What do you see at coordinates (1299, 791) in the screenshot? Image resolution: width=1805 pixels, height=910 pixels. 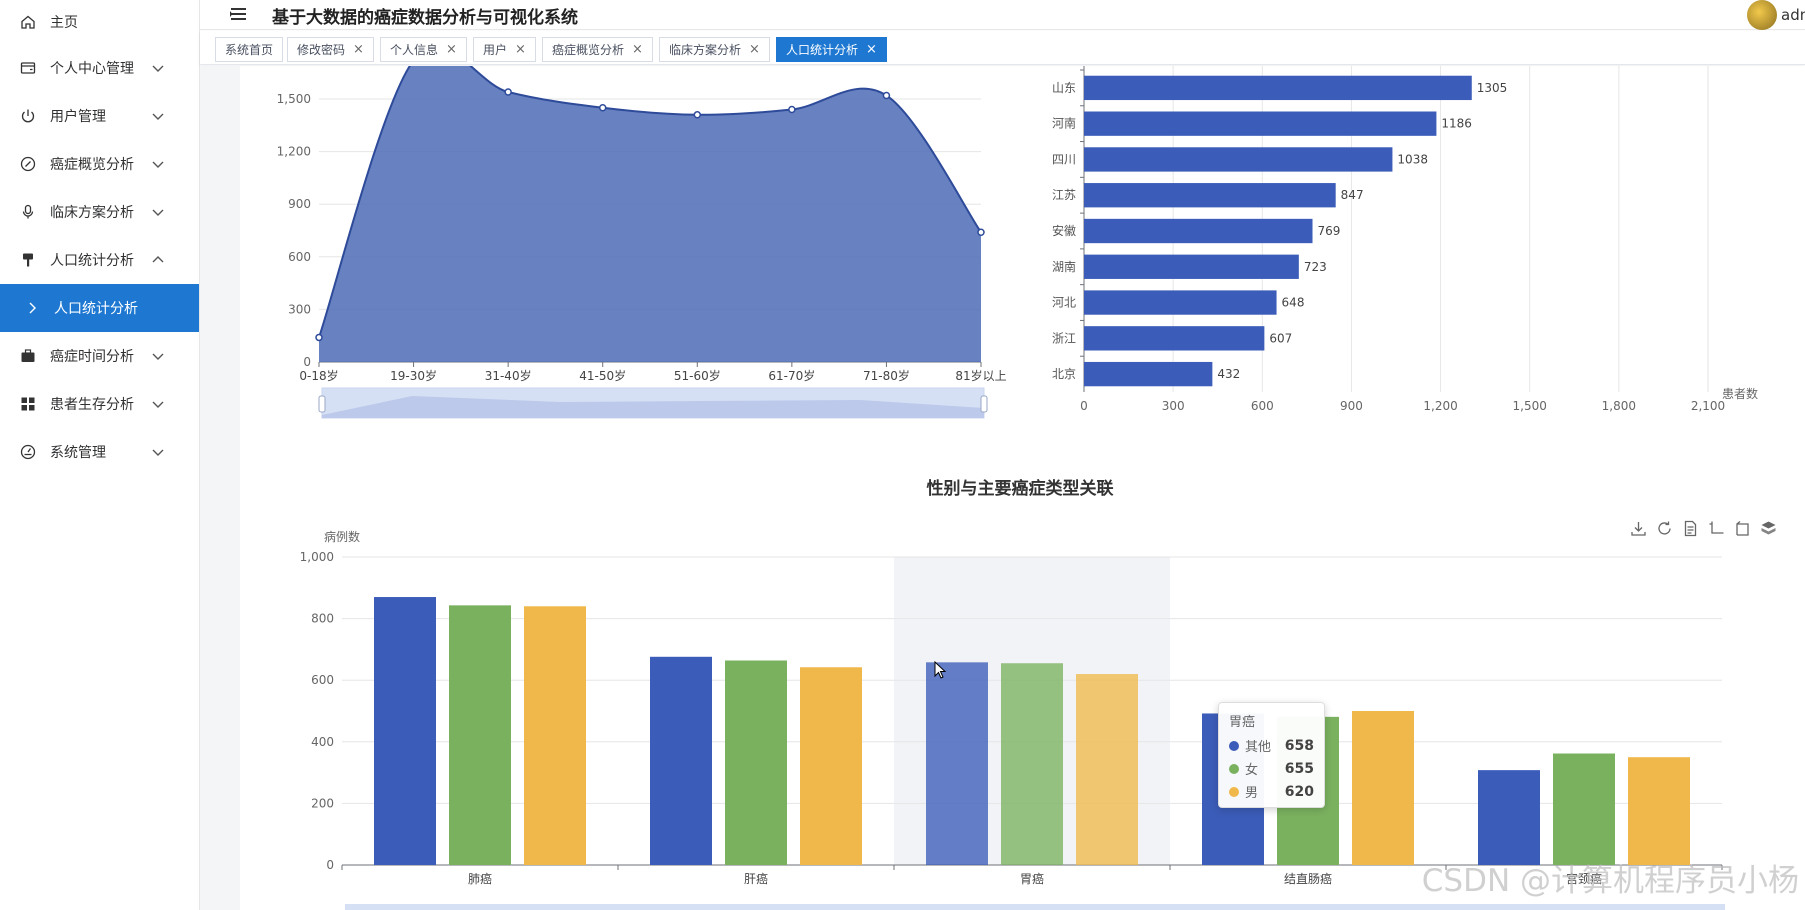 I see `tooltip-series-value: 620` at bounding box center [1299, 791].